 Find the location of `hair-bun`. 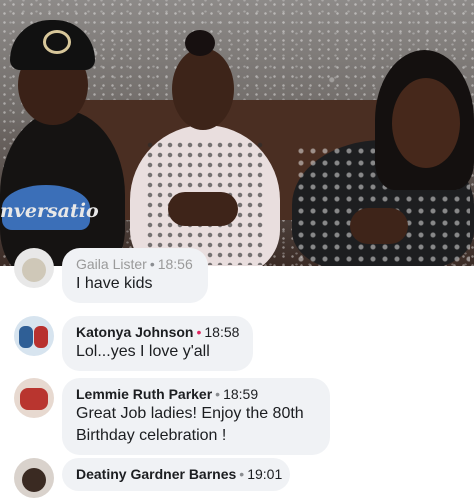

hair-bun is located at coordinates (200, 43).